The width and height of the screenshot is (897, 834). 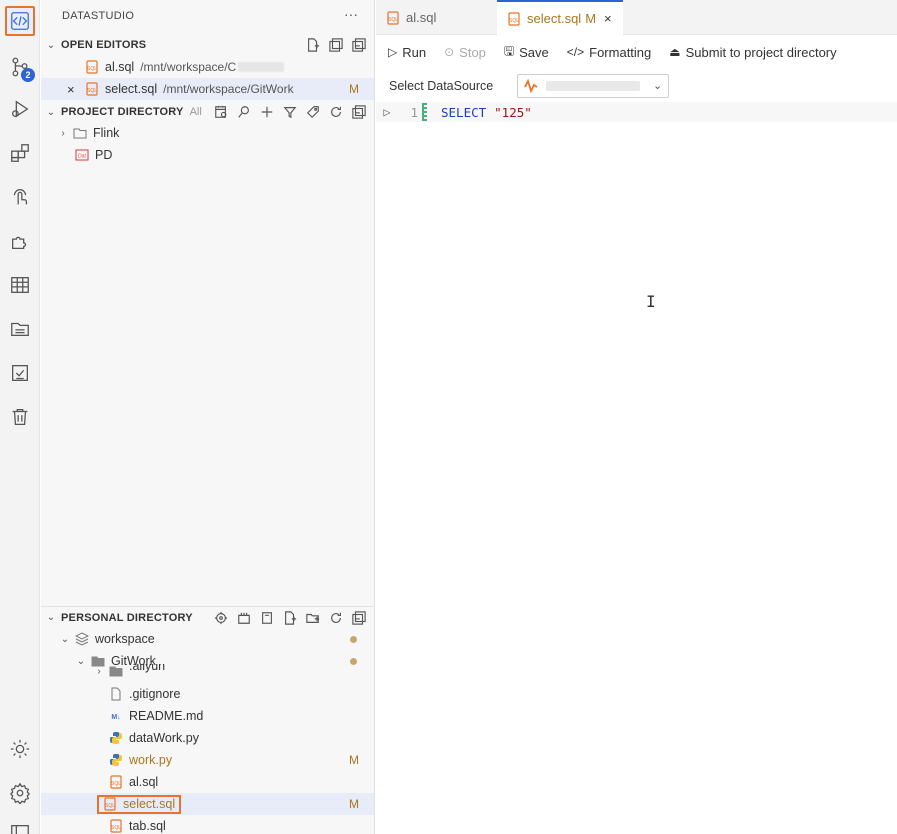 What do you see at coordinates (20, 826) in the screenshot?
I see `panel-icon` at bounding box center [20, 826].